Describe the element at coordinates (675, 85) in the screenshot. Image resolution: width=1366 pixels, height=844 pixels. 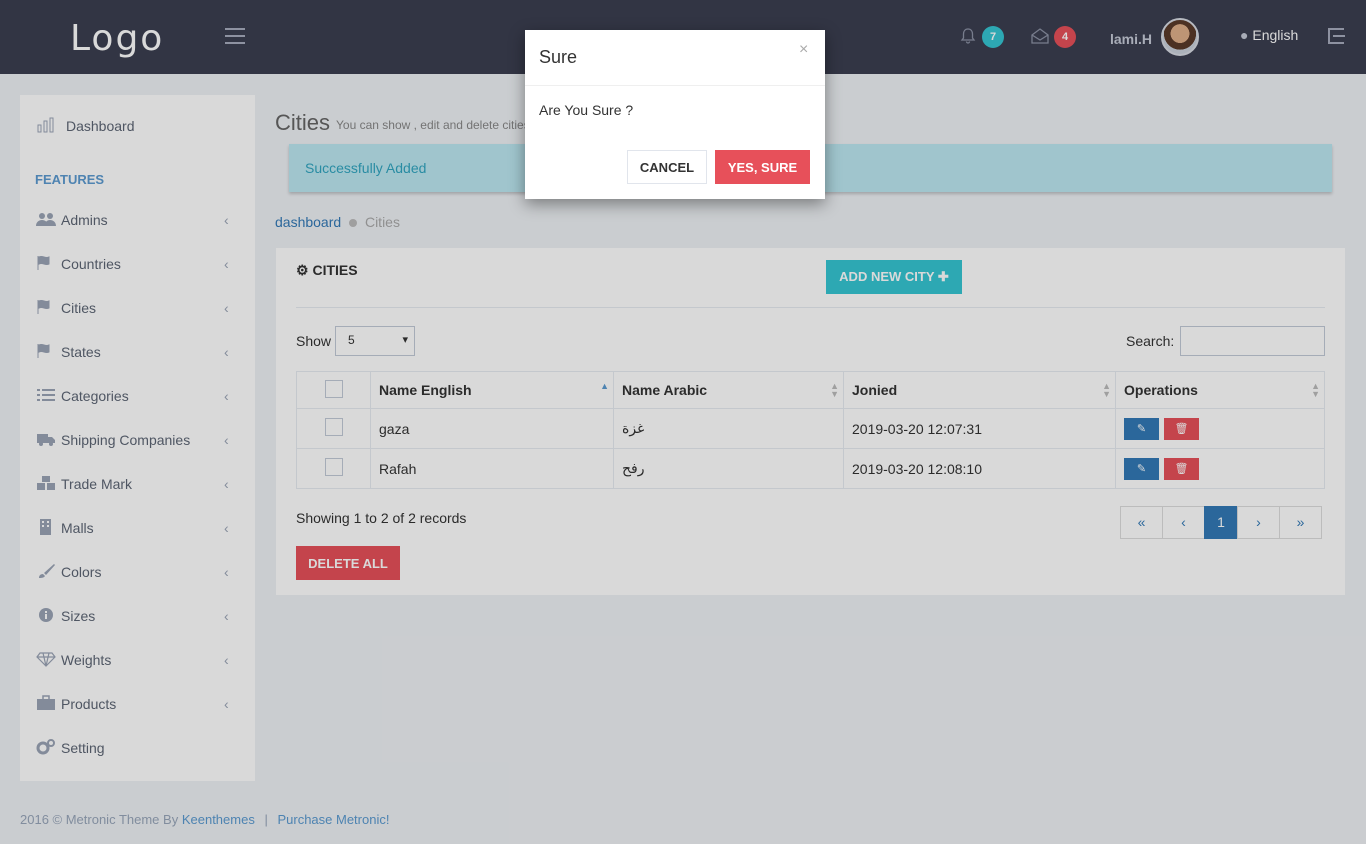
I see `modal-divider` at that location.